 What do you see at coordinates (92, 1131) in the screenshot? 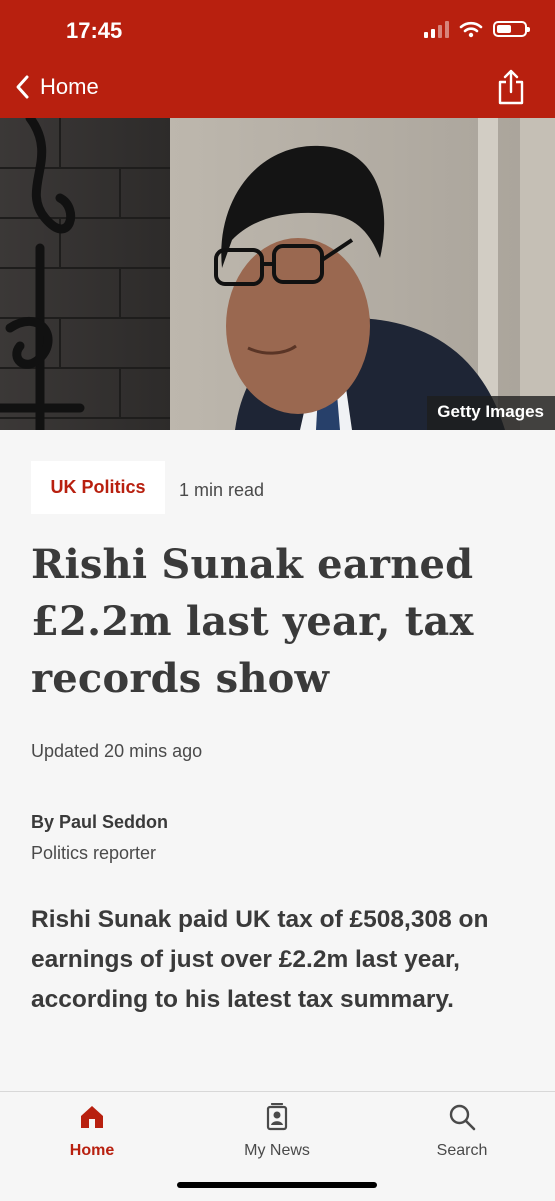
I see `tab-home: Home` at bounding box center [92, 1131].